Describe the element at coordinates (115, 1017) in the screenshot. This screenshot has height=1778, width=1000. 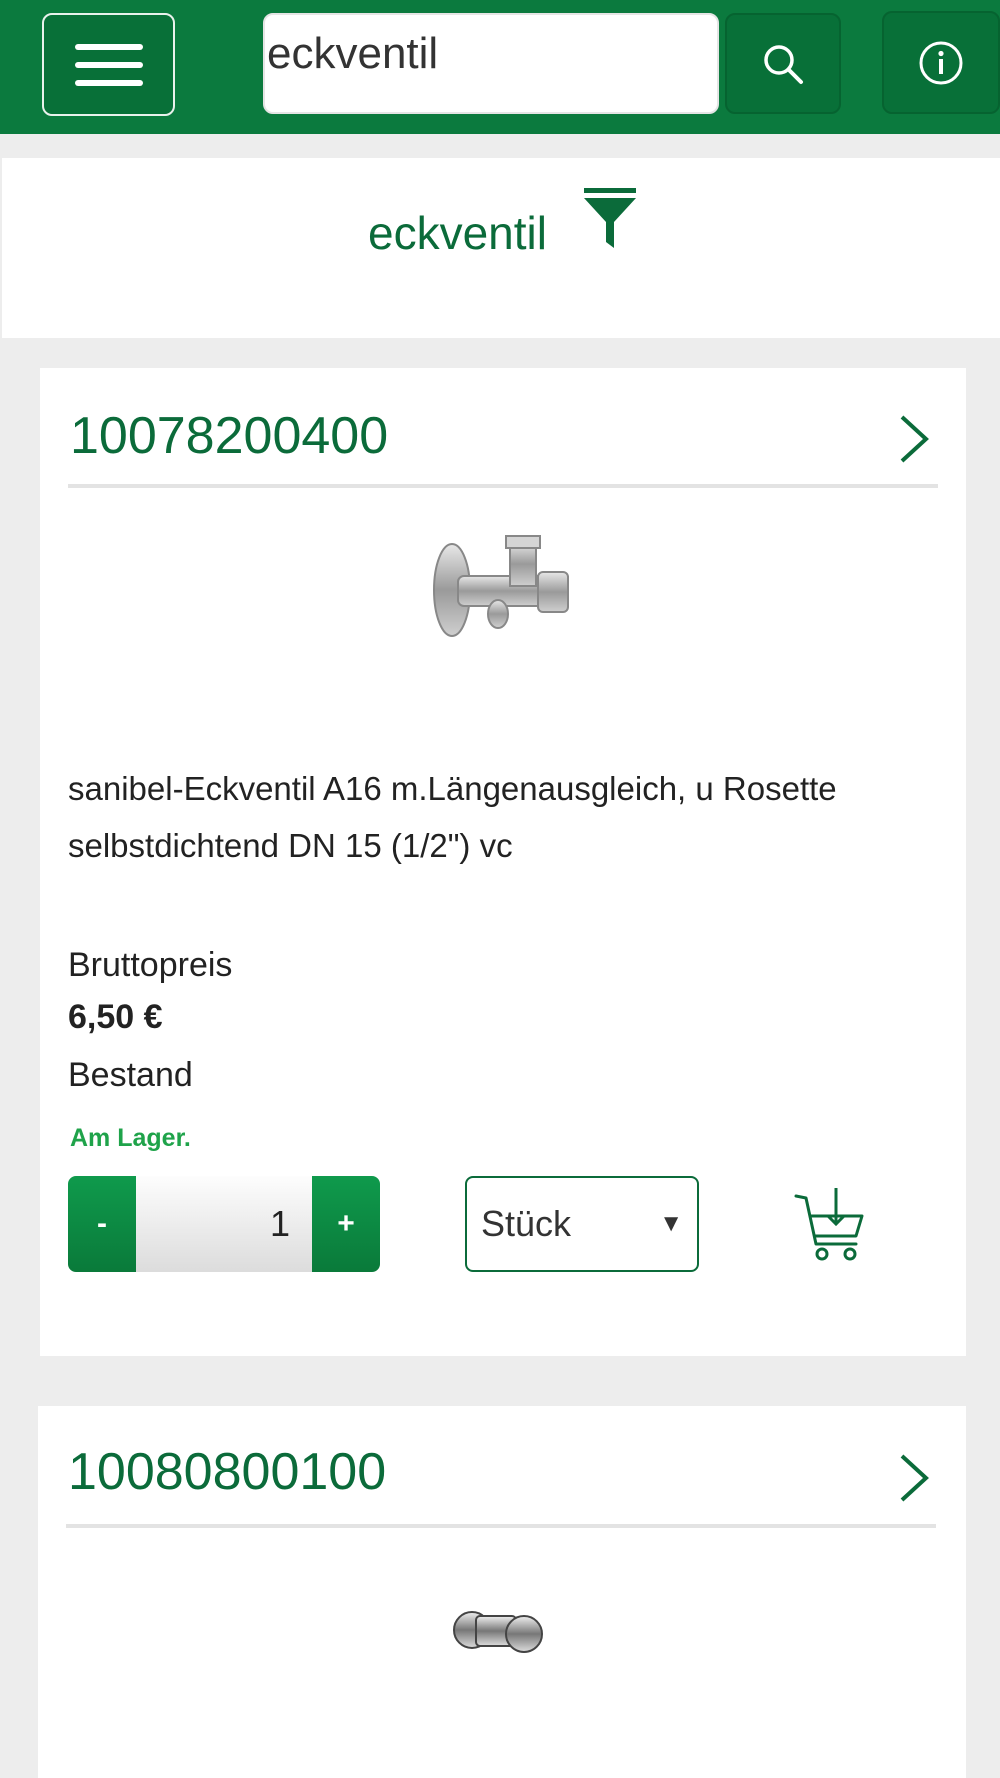
I see `price-value: 6,50 €` at that location.